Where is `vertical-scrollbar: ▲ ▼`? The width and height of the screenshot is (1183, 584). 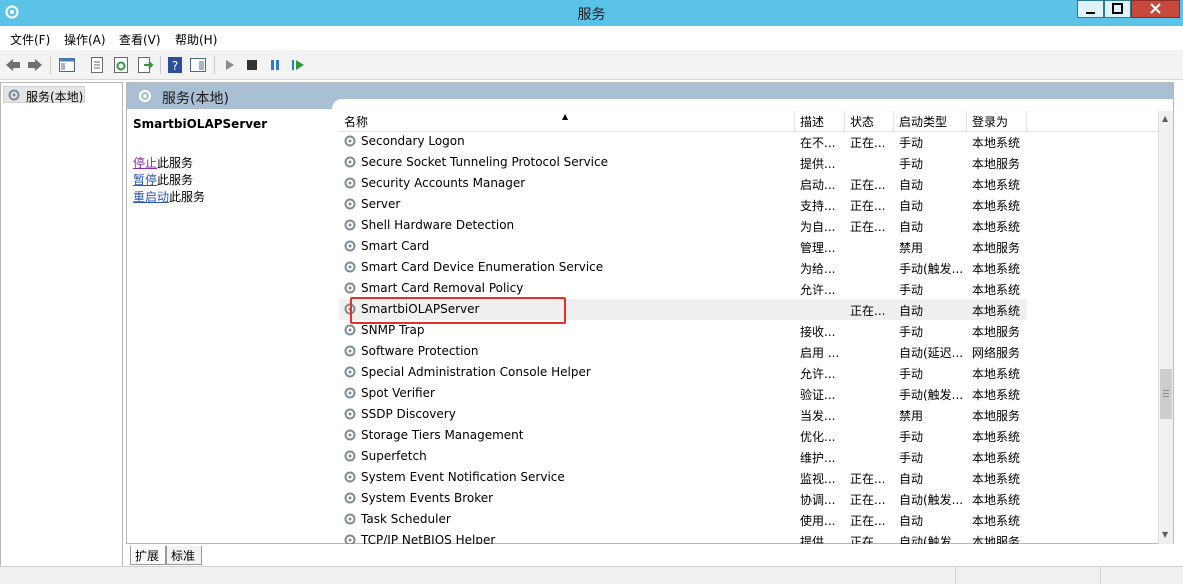 vertical-scrollbar: ▲ ▼ is located at coordinates (1165, 327).